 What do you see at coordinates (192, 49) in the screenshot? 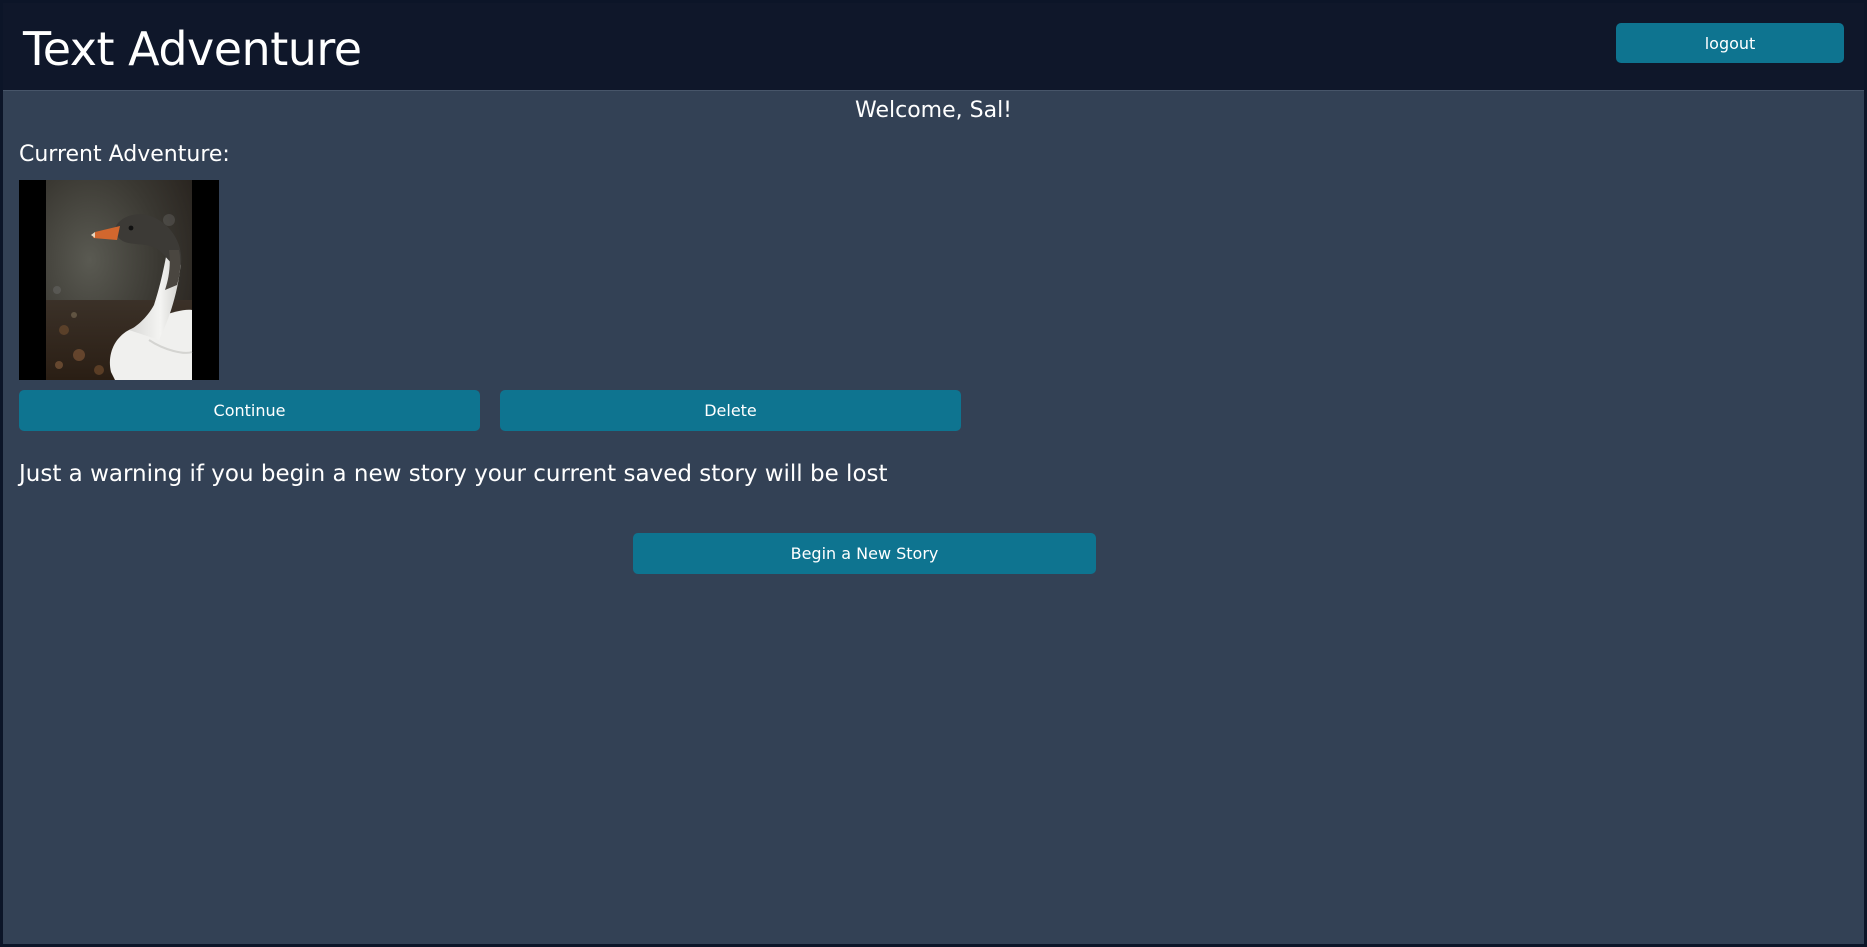
I see `app-title: Text Adventure` at bounding box center [192, 49].